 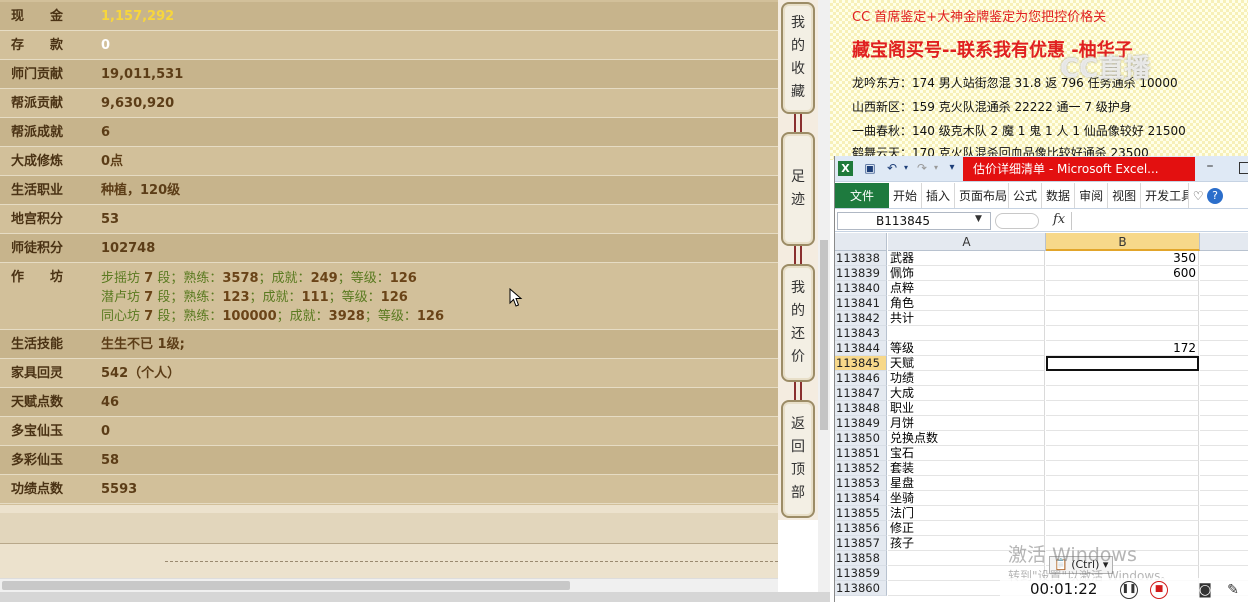 What do you see at coordinates (861, 588) in the screenshot?
I see `row-header: 113860` at bounding box center [861, 588].